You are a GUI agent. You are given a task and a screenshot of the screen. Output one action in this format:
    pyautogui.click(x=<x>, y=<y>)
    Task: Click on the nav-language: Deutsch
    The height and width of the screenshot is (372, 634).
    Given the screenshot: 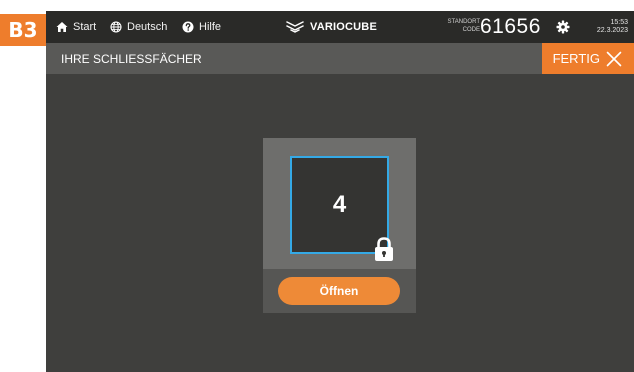 What is the action you would take?
    pyautogui.click(x=138, y=27)
    